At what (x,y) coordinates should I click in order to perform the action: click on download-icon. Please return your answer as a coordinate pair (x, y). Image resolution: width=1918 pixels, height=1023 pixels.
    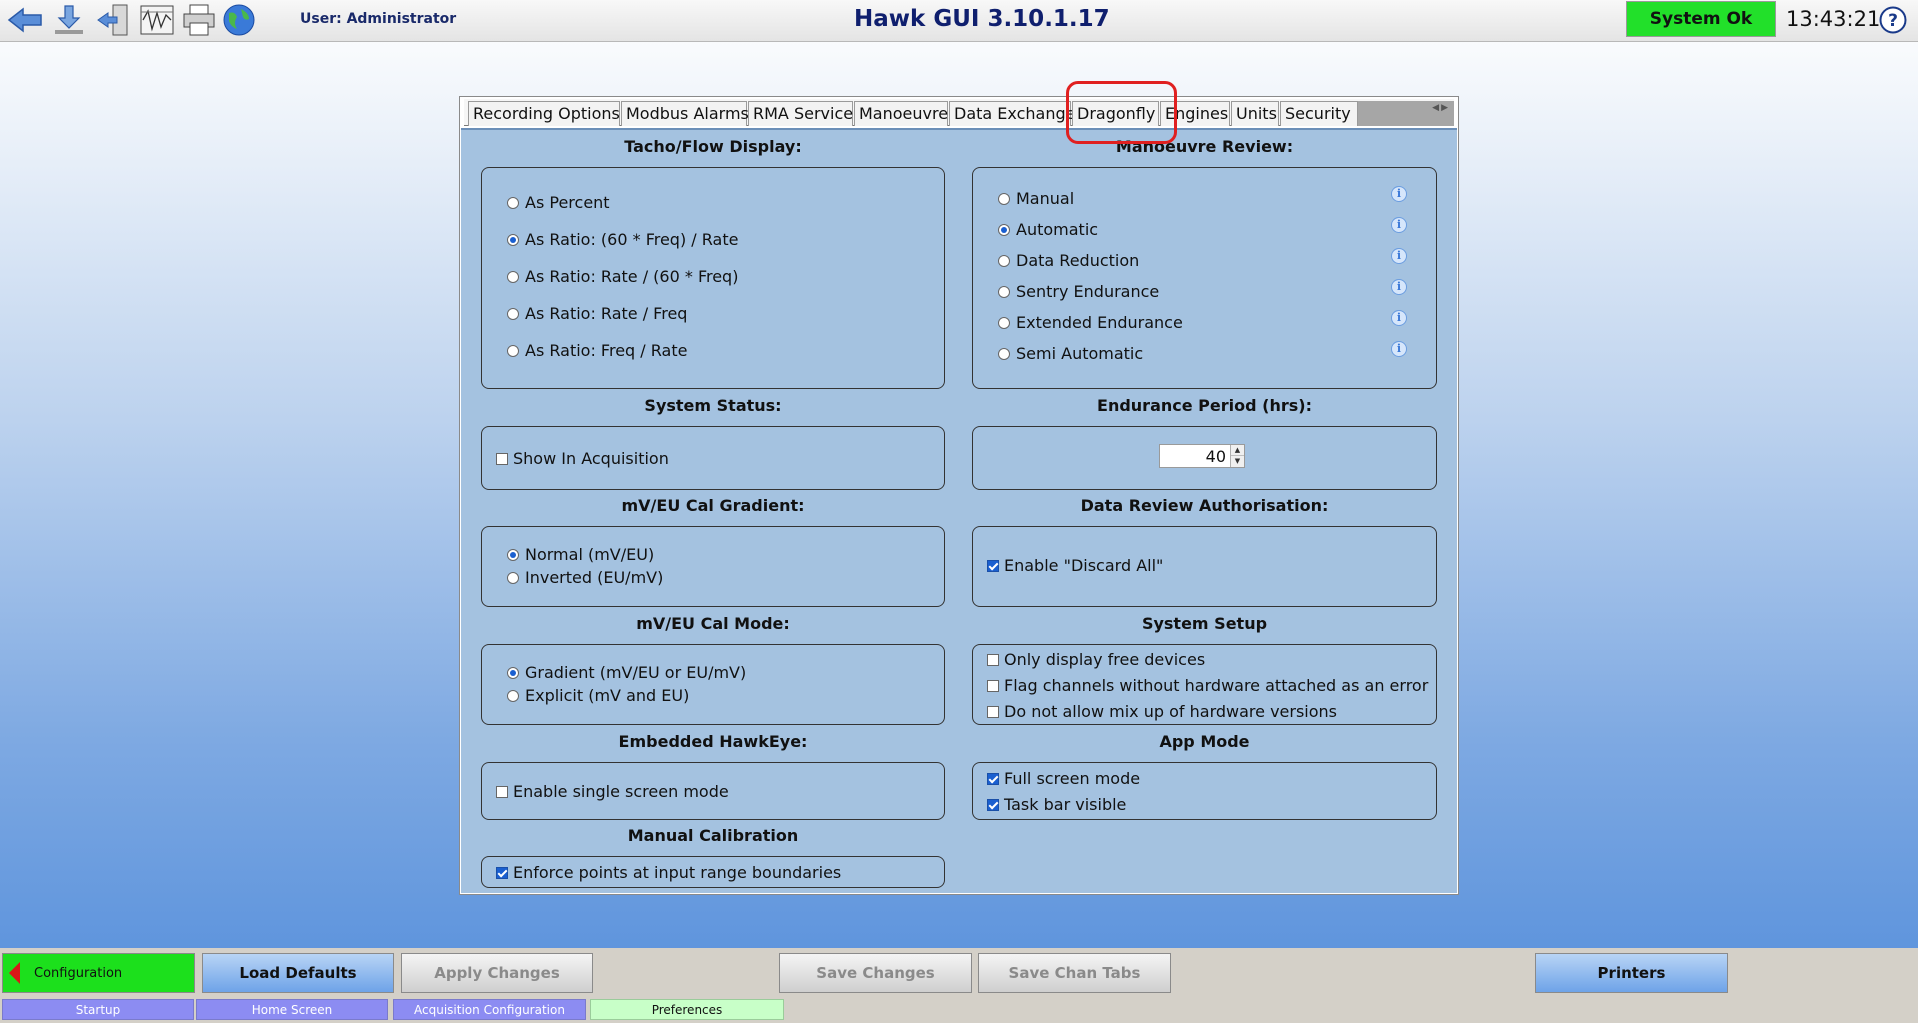
    Looking at the image, I should click on (69, 20).